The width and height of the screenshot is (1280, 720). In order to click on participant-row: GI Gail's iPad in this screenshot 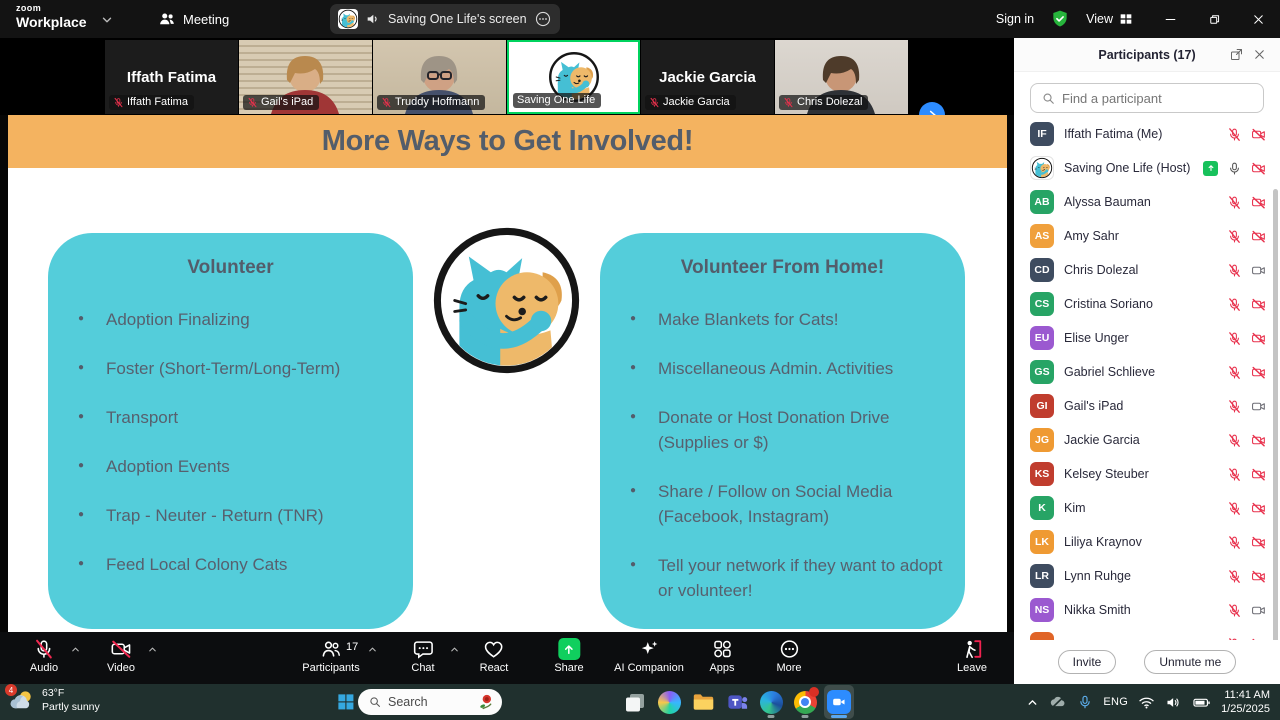, I will do `click(1147, 406)`.